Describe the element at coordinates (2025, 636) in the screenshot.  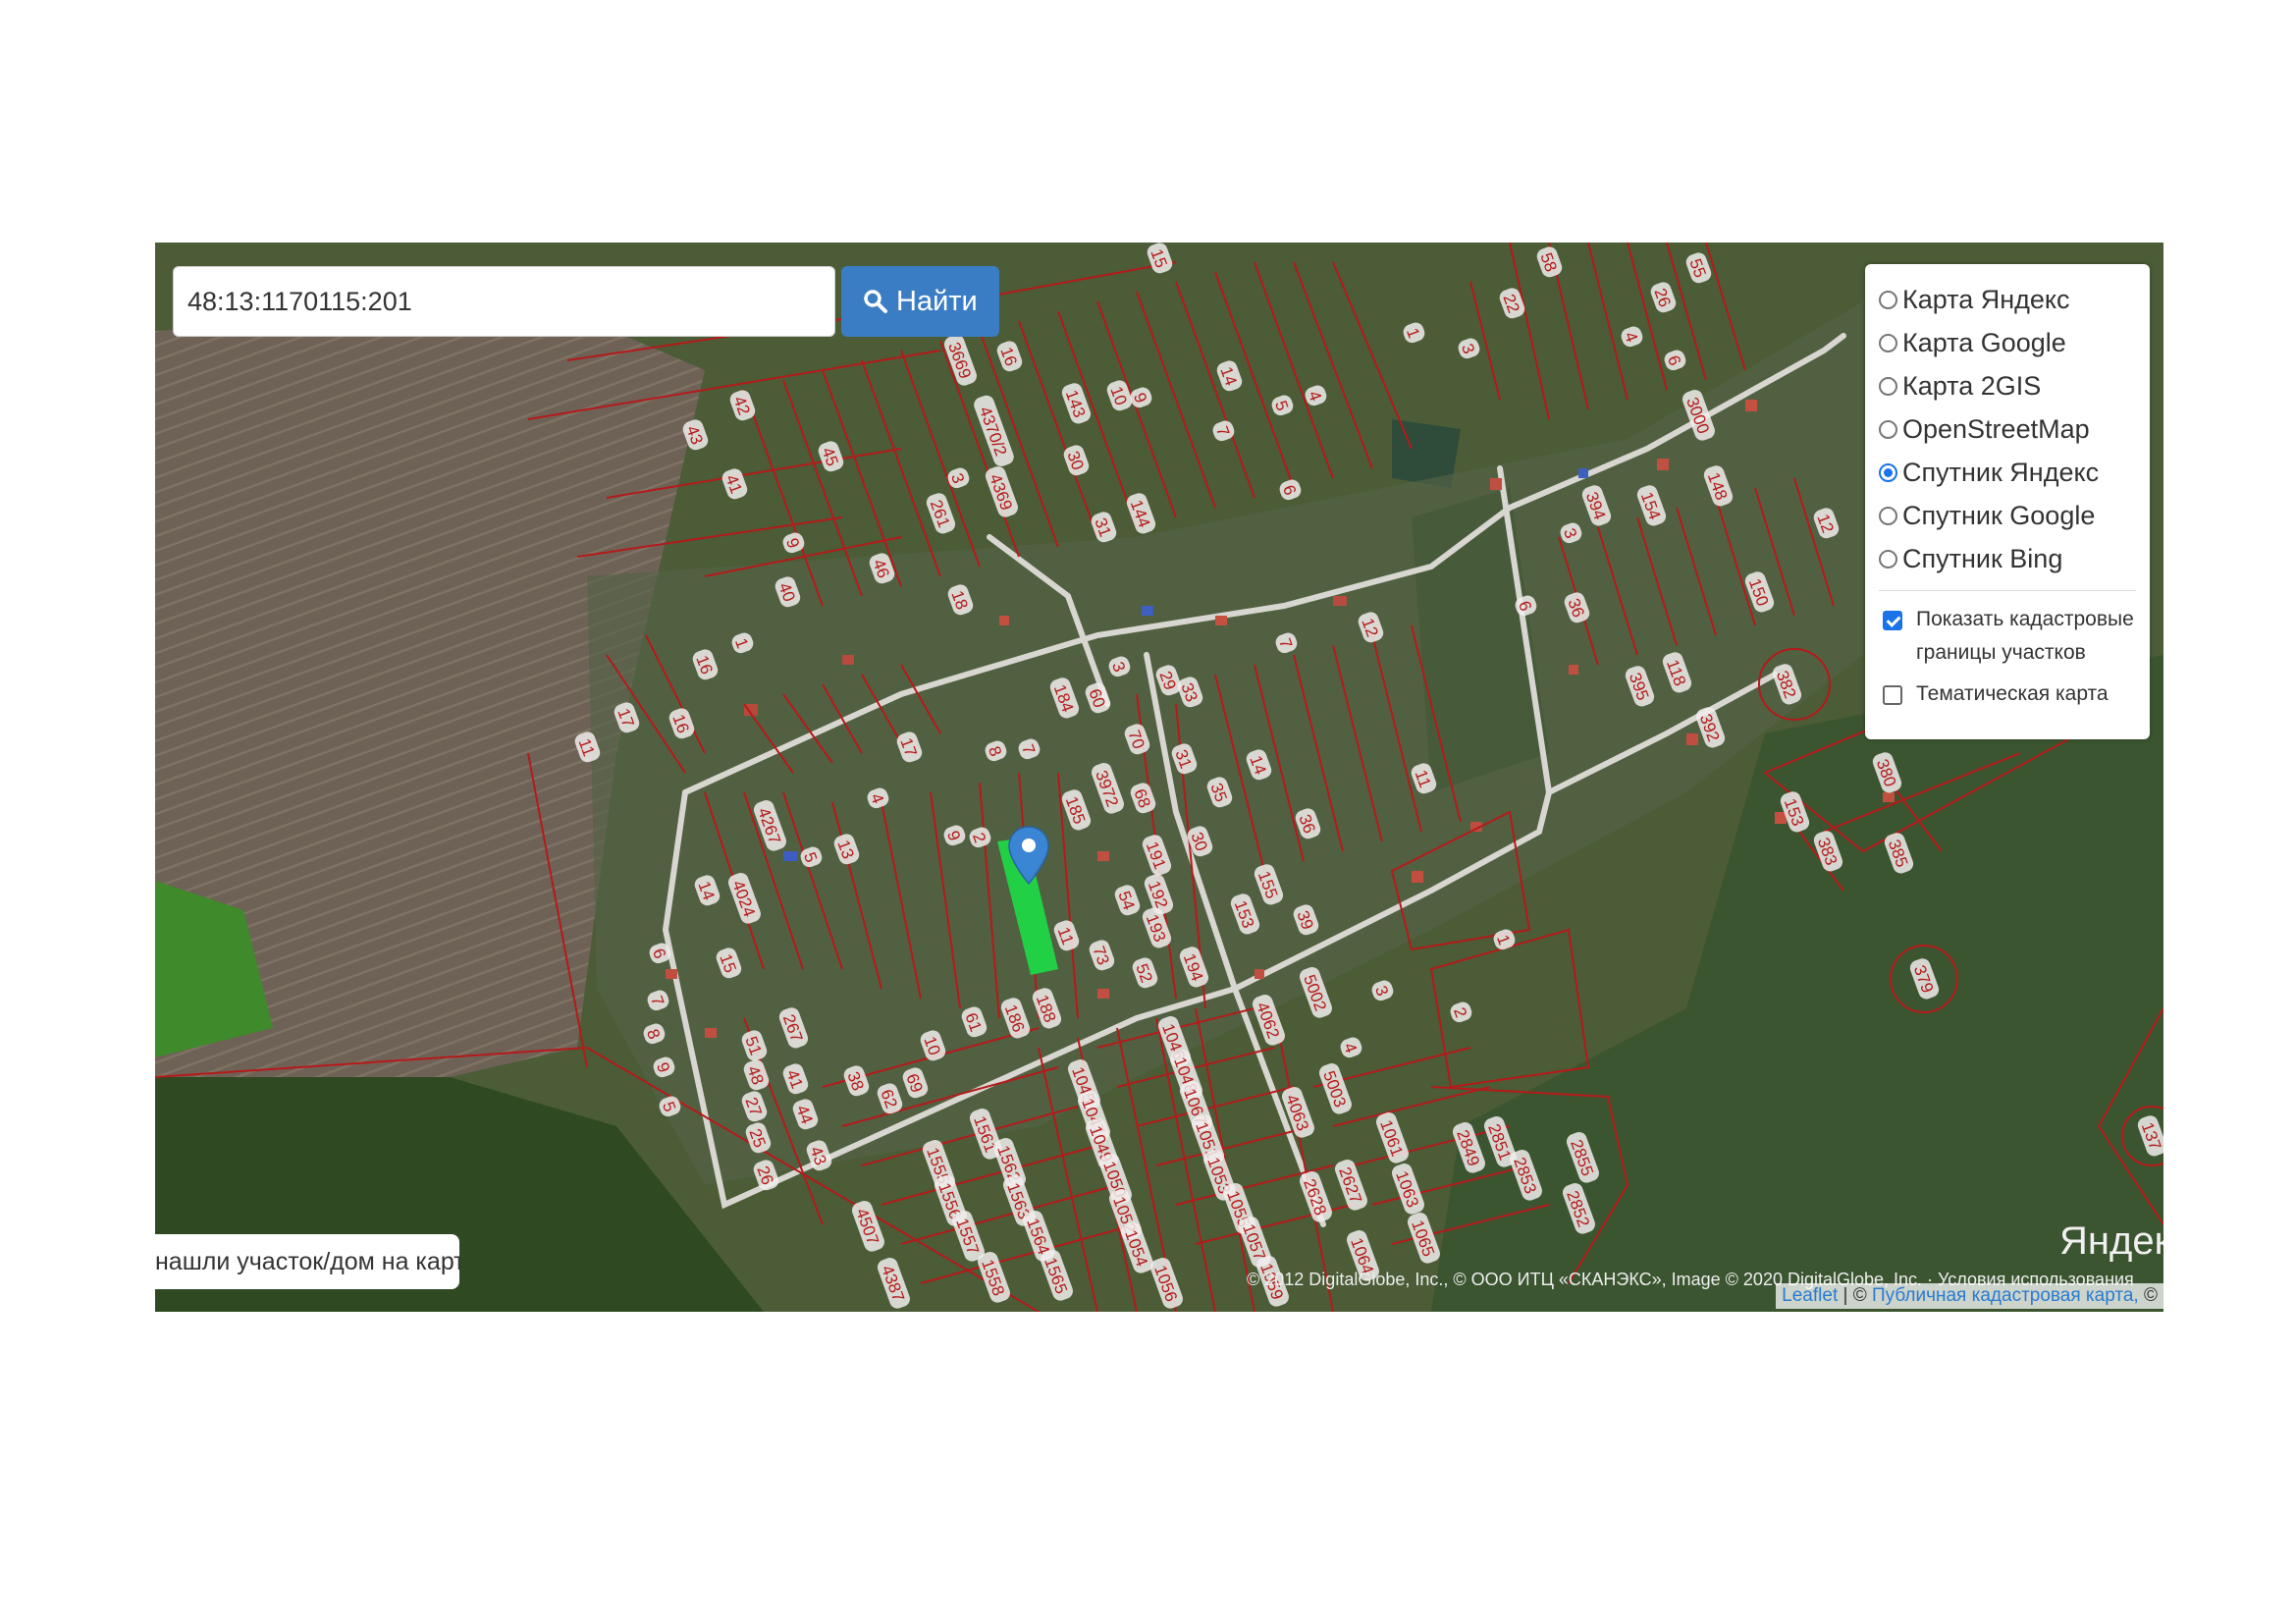
I see `cadastral-boundaries-label: Показать кадастровые границы участков` at that location.